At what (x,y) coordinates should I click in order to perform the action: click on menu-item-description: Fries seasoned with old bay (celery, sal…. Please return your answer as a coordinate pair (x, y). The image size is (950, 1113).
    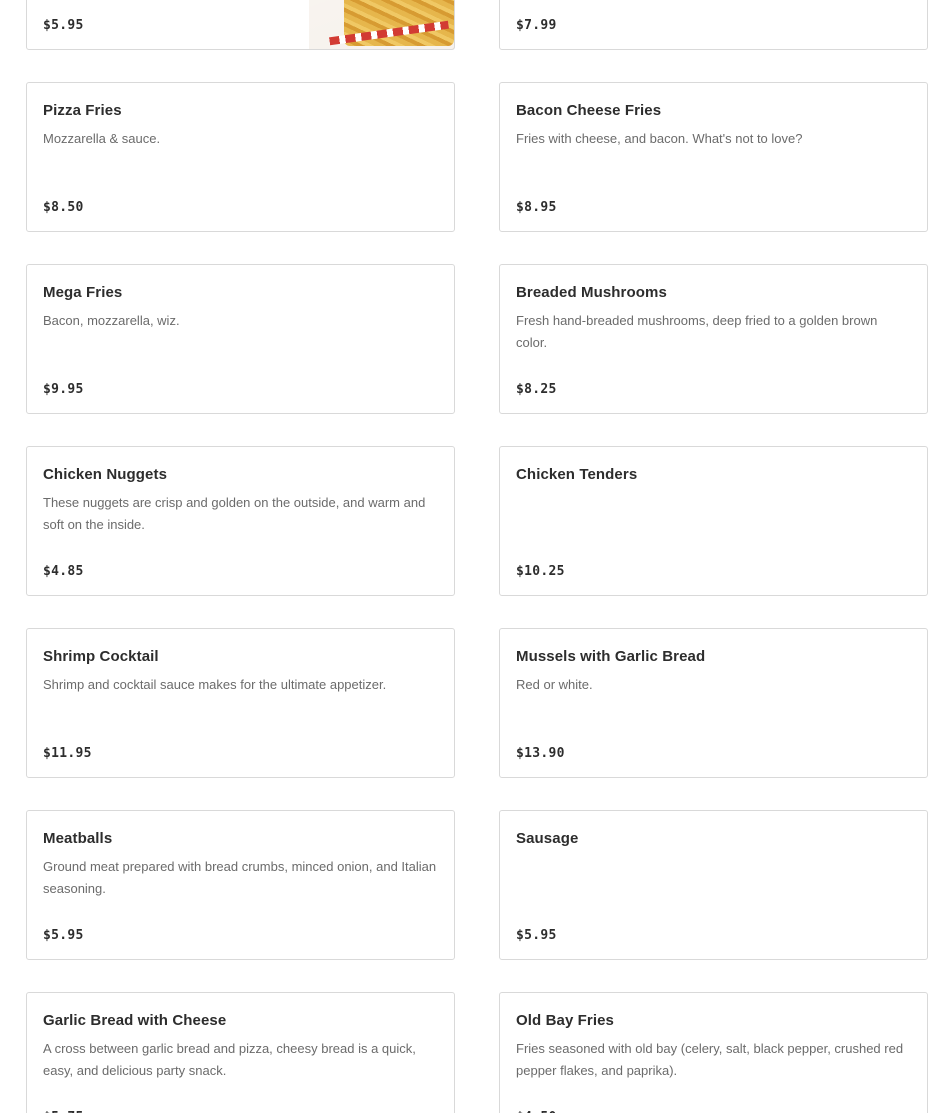
    Looking at the image, I should click on (710, 1059).